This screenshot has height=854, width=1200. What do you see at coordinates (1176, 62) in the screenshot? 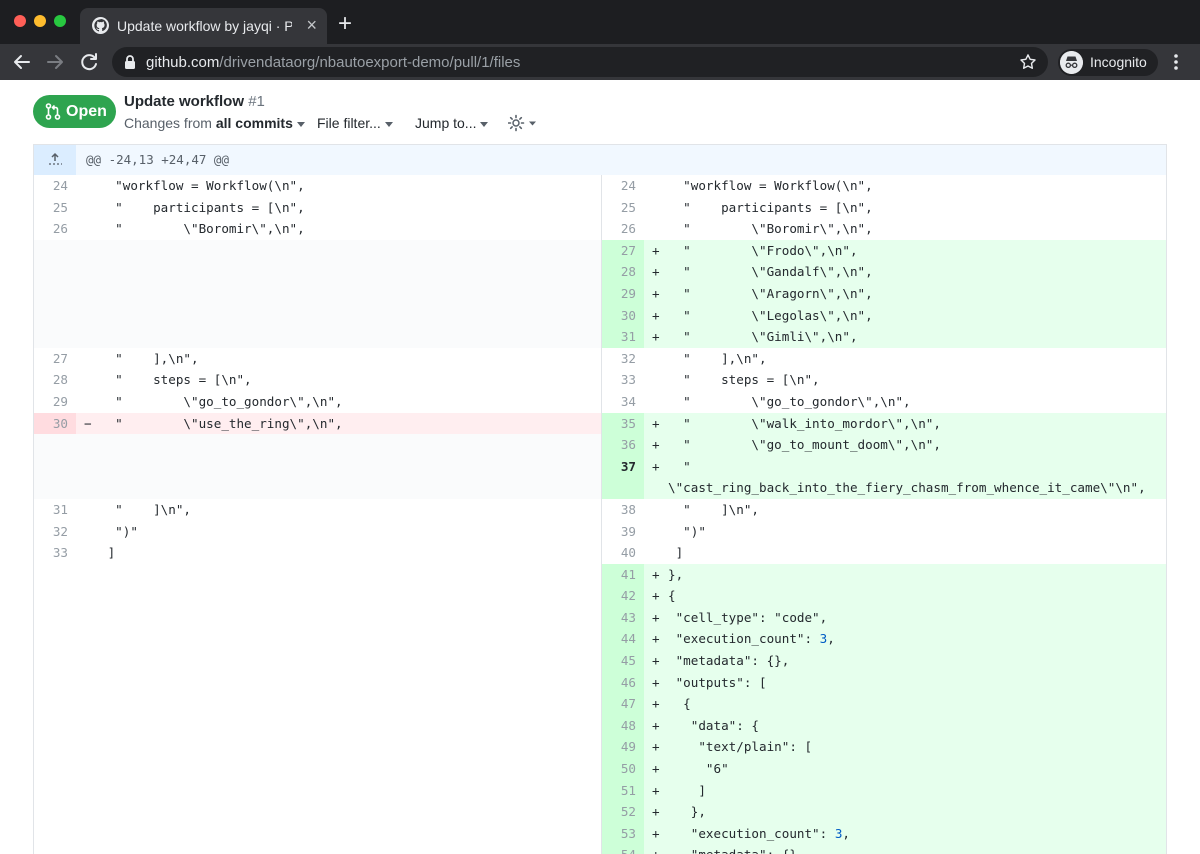
I see `browser-menu-icon` at bounding box center [1176, 62].